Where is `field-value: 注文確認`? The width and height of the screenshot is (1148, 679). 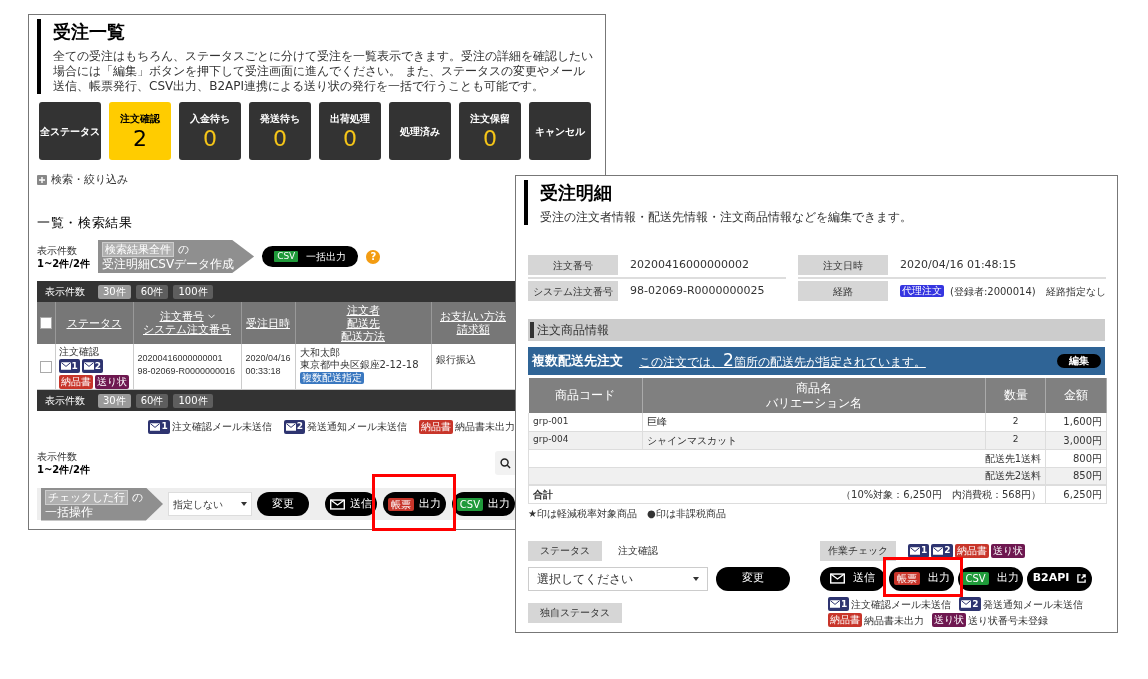
field-value: 注文確認 is located at coordinates (638, 551).